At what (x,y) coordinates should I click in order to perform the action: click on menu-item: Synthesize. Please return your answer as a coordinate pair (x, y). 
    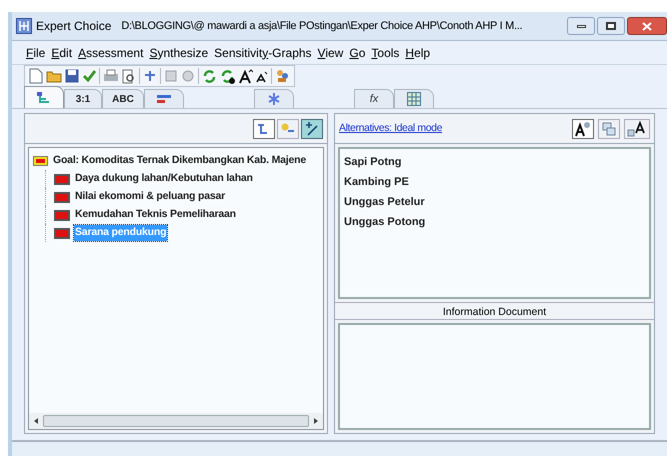
    Looking at the image, I should click on (178, 53).